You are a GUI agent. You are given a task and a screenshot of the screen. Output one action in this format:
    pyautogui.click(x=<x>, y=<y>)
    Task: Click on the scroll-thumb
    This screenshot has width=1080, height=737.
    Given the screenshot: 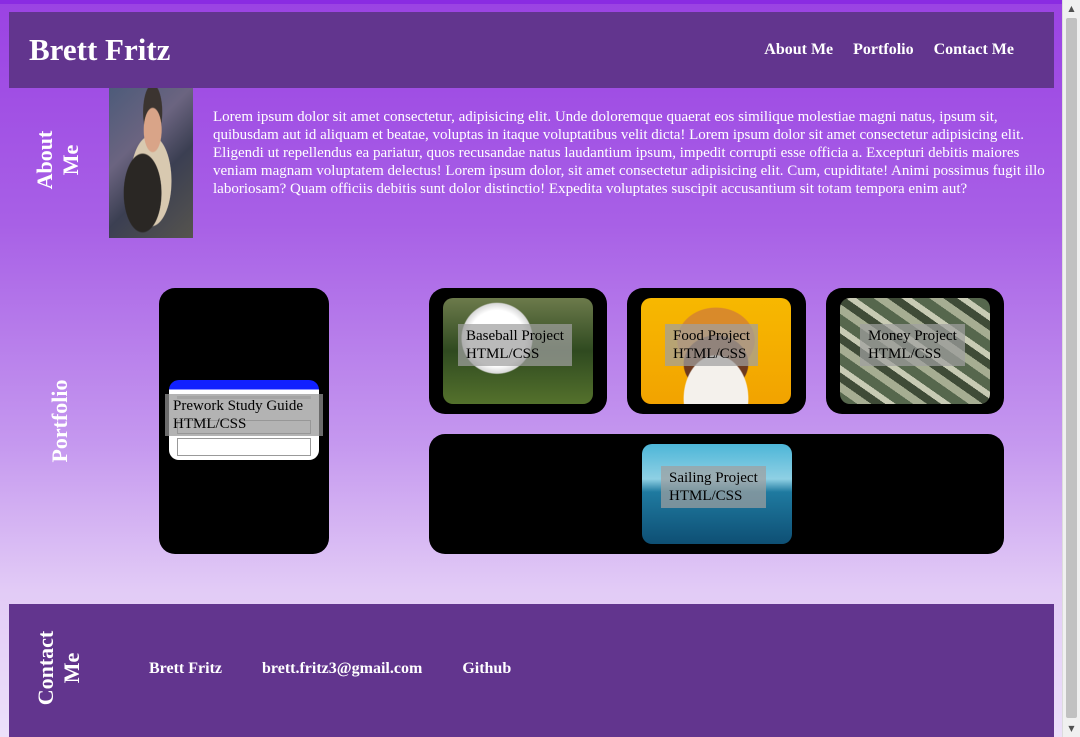 What is the action you would take?
    pyautogui.click(x=1071, y=368)
    